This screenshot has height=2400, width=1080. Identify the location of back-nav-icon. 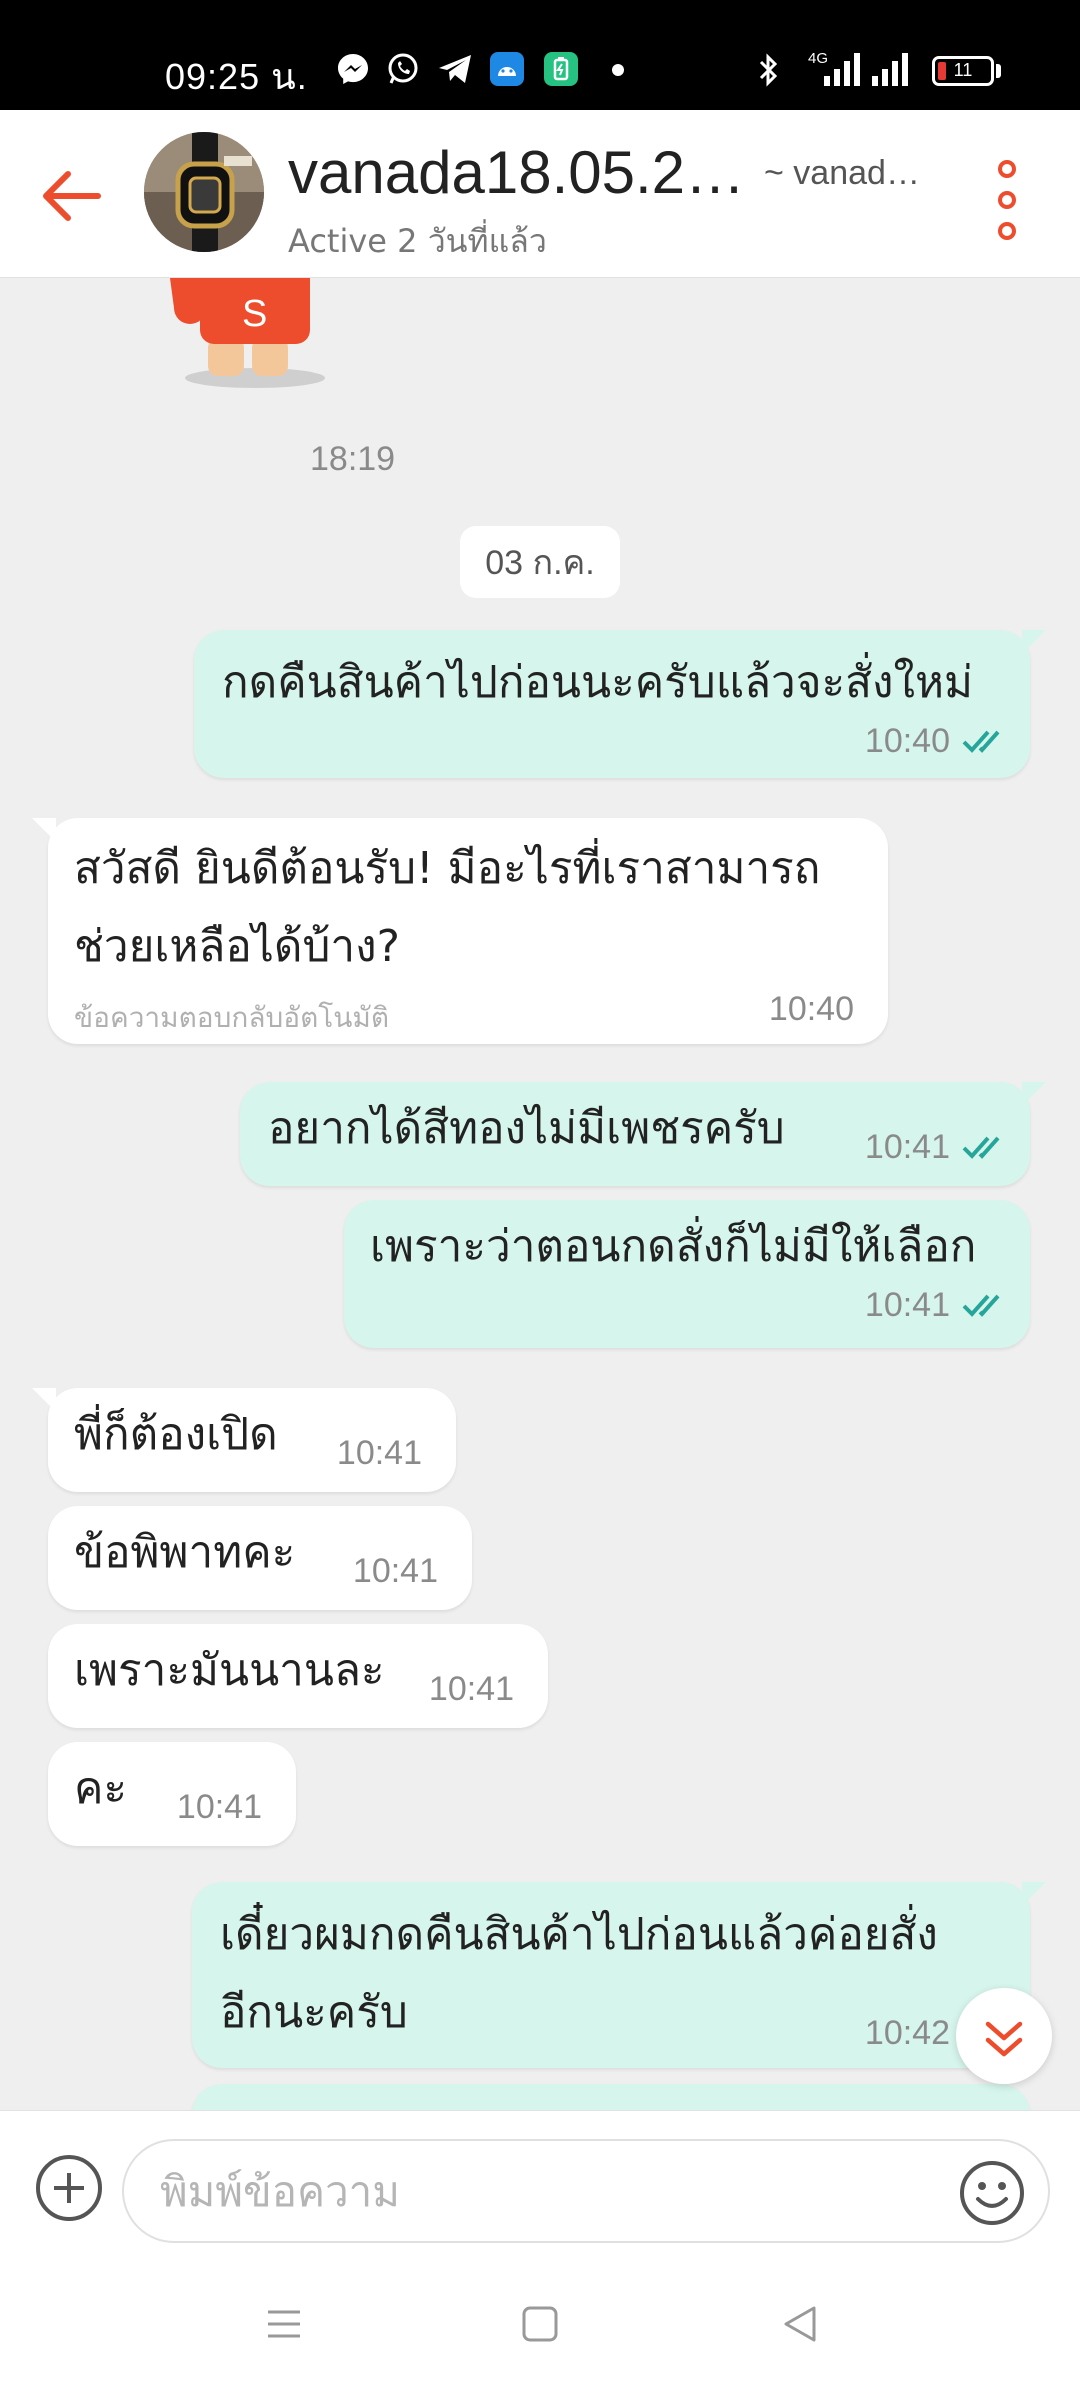
(800, 2324).